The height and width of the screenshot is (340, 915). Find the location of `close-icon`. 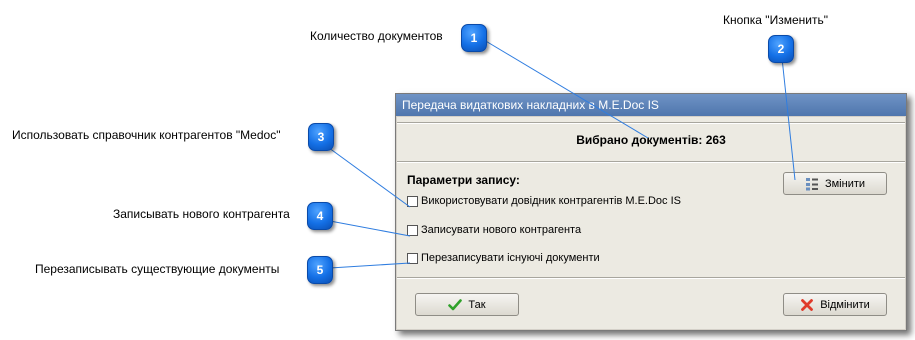

close-icon is located at coordinates (807, 305).